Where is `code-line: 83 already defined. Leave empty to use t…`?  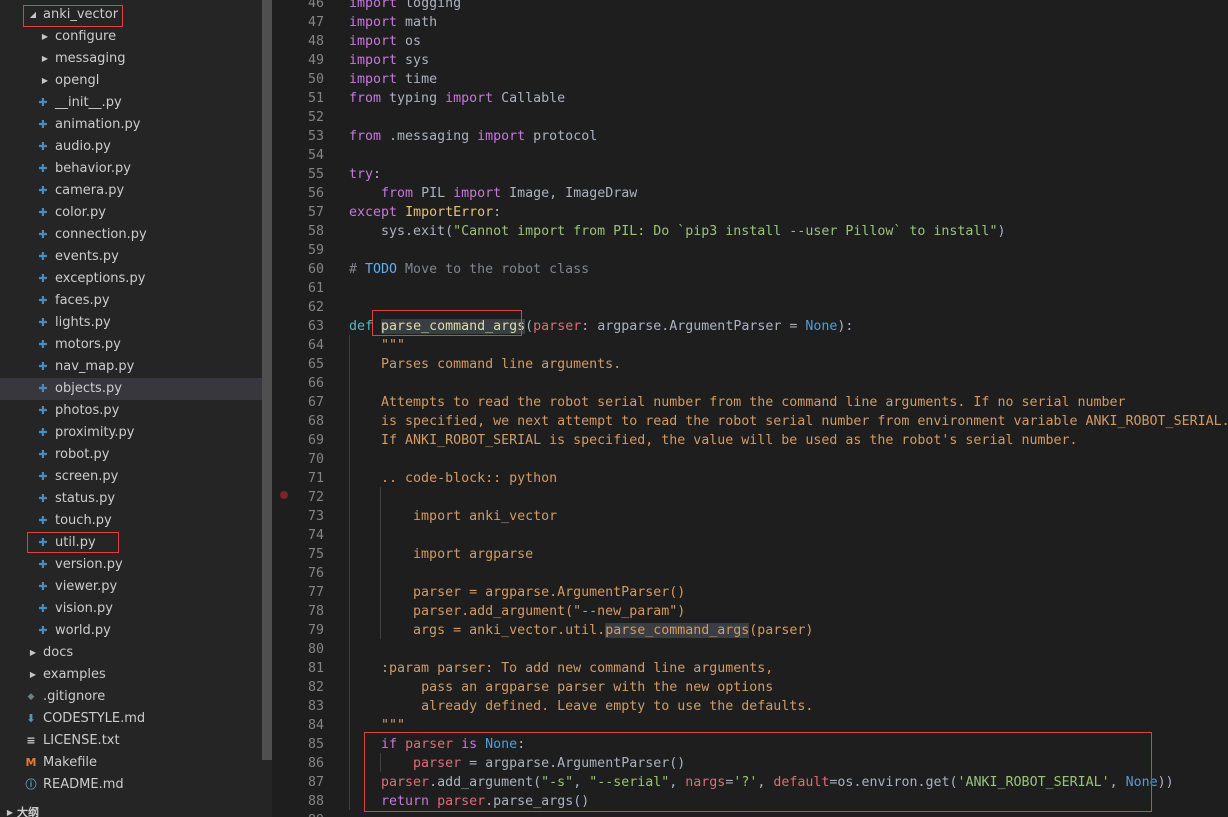
code-line: 83 already defined. Leave empty to use t… is located at coordinates (752, 706).